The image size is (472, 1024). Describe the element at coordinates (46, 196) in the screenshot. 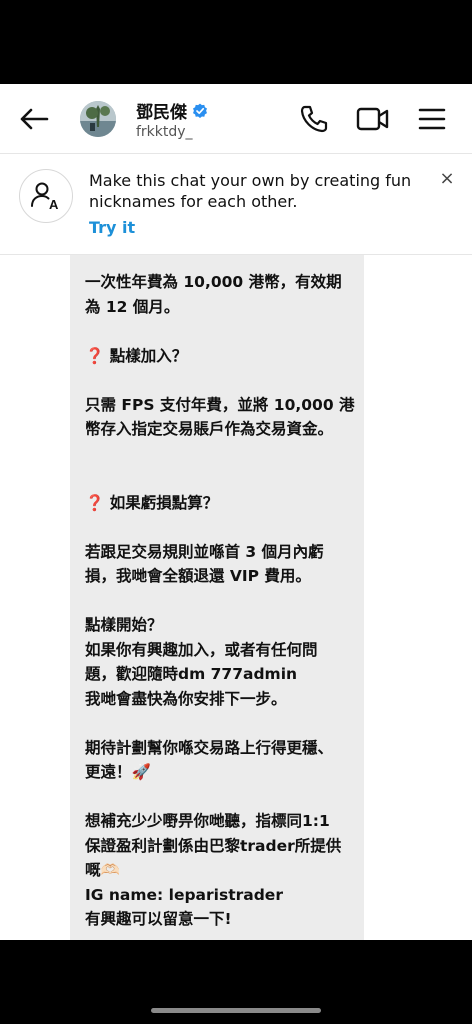

I see `person-a-icon: A` at that location.